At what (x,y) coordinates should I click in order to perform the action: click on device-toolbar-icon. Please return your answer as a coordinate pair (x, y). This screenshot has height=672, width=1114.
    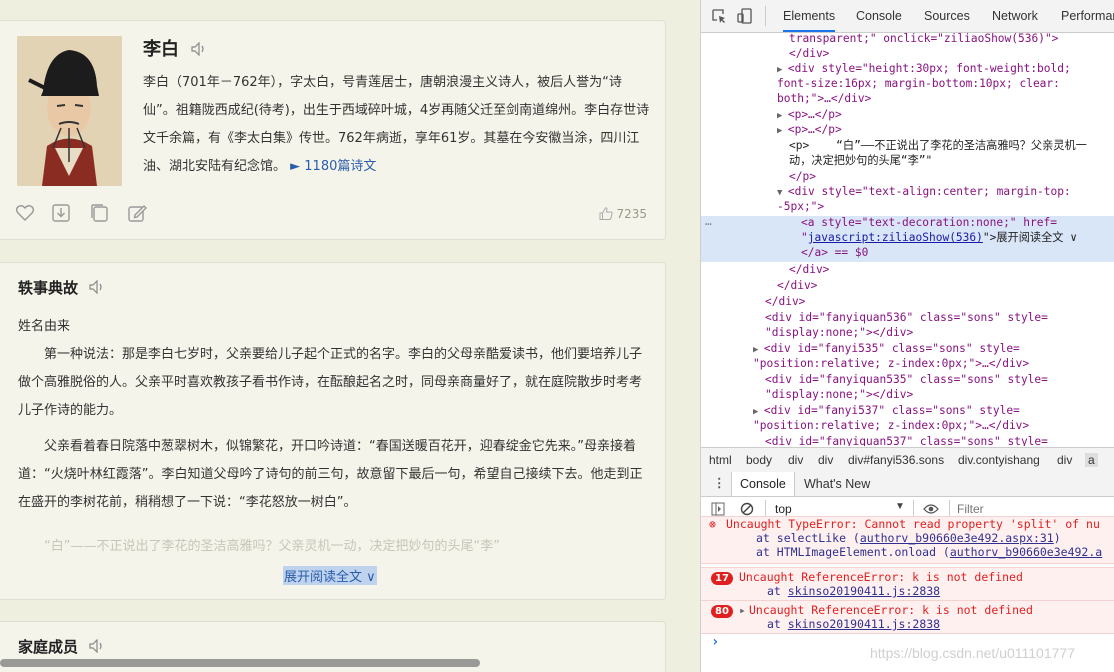
    Looking at the image, I should click on (745, 17).